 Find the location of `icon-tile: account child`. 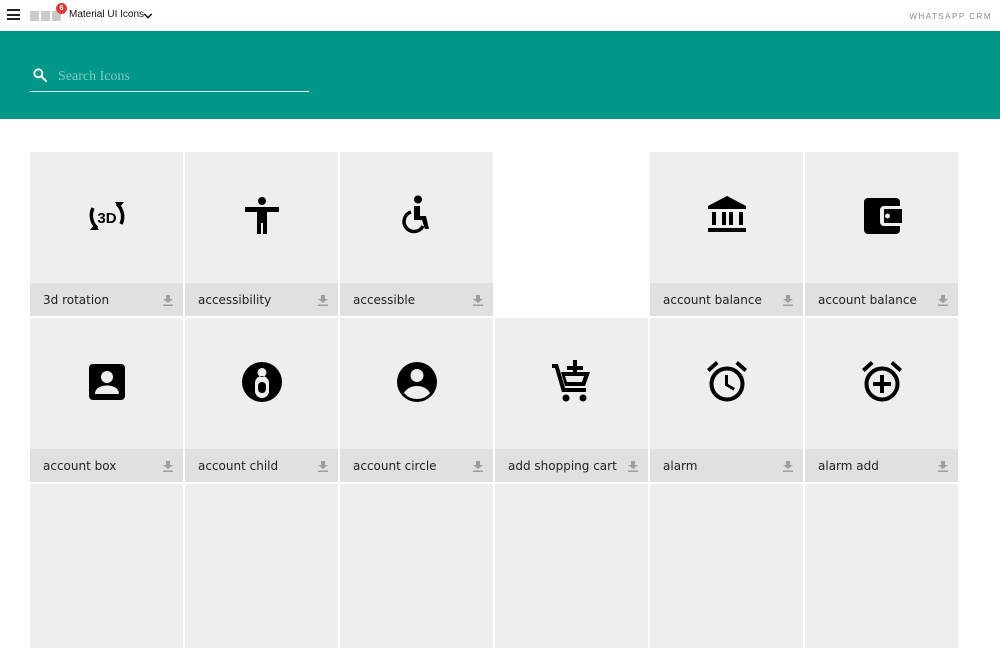

icon-tile: account child is located at coordinates (261, 400).